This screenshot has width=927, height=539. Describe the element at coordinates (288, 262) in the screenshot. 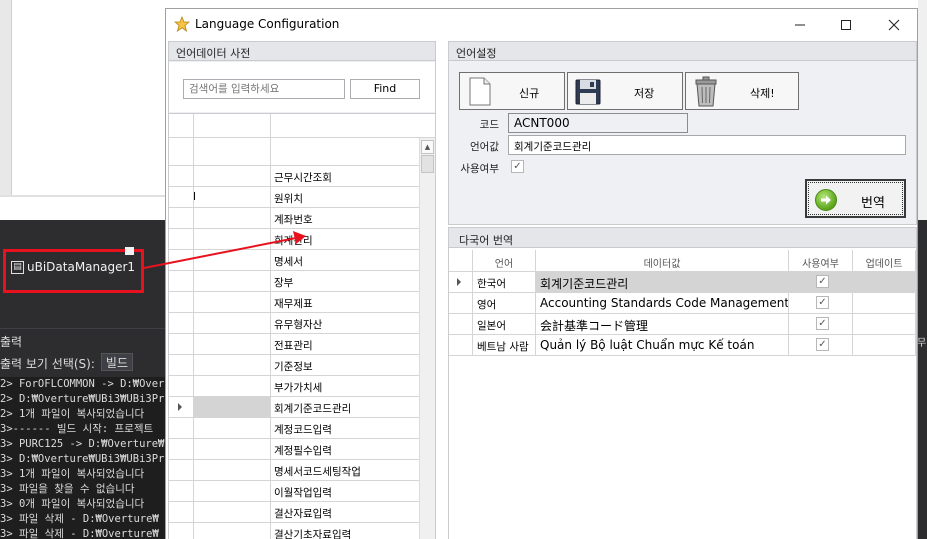

I see `dictionary-text-cell: 명세서` at that location.